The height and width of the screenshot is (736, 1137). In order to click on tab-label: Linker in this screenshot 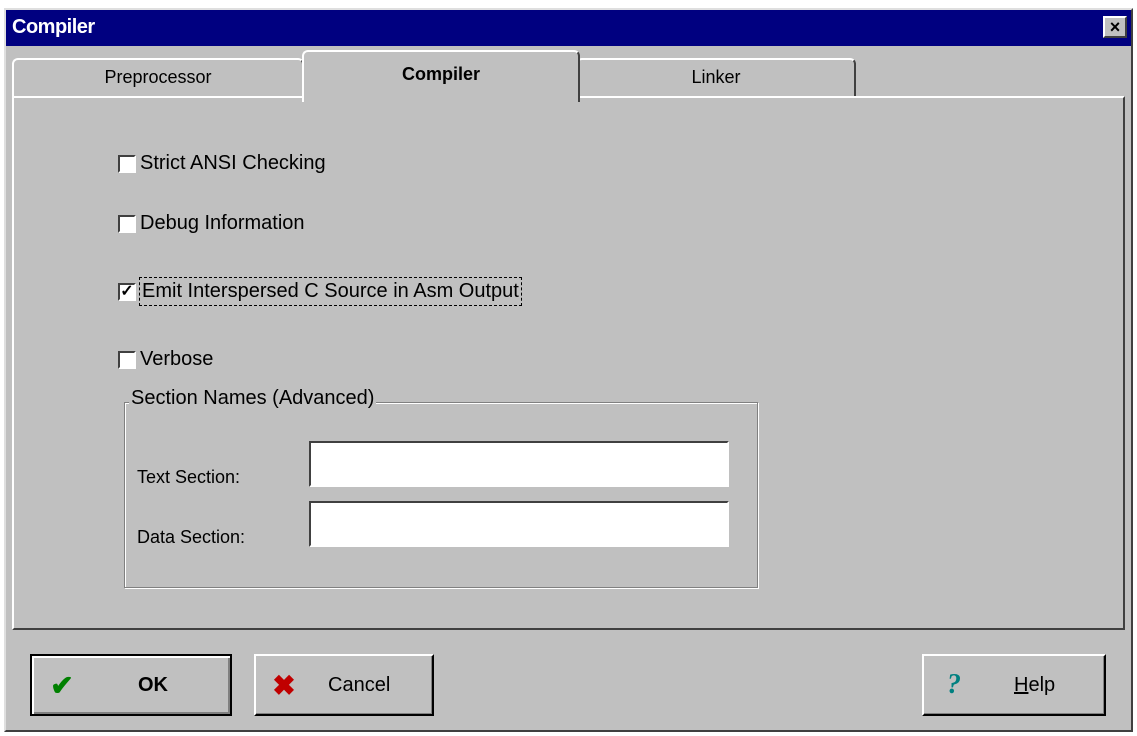, I will do `click(716, 77)`.